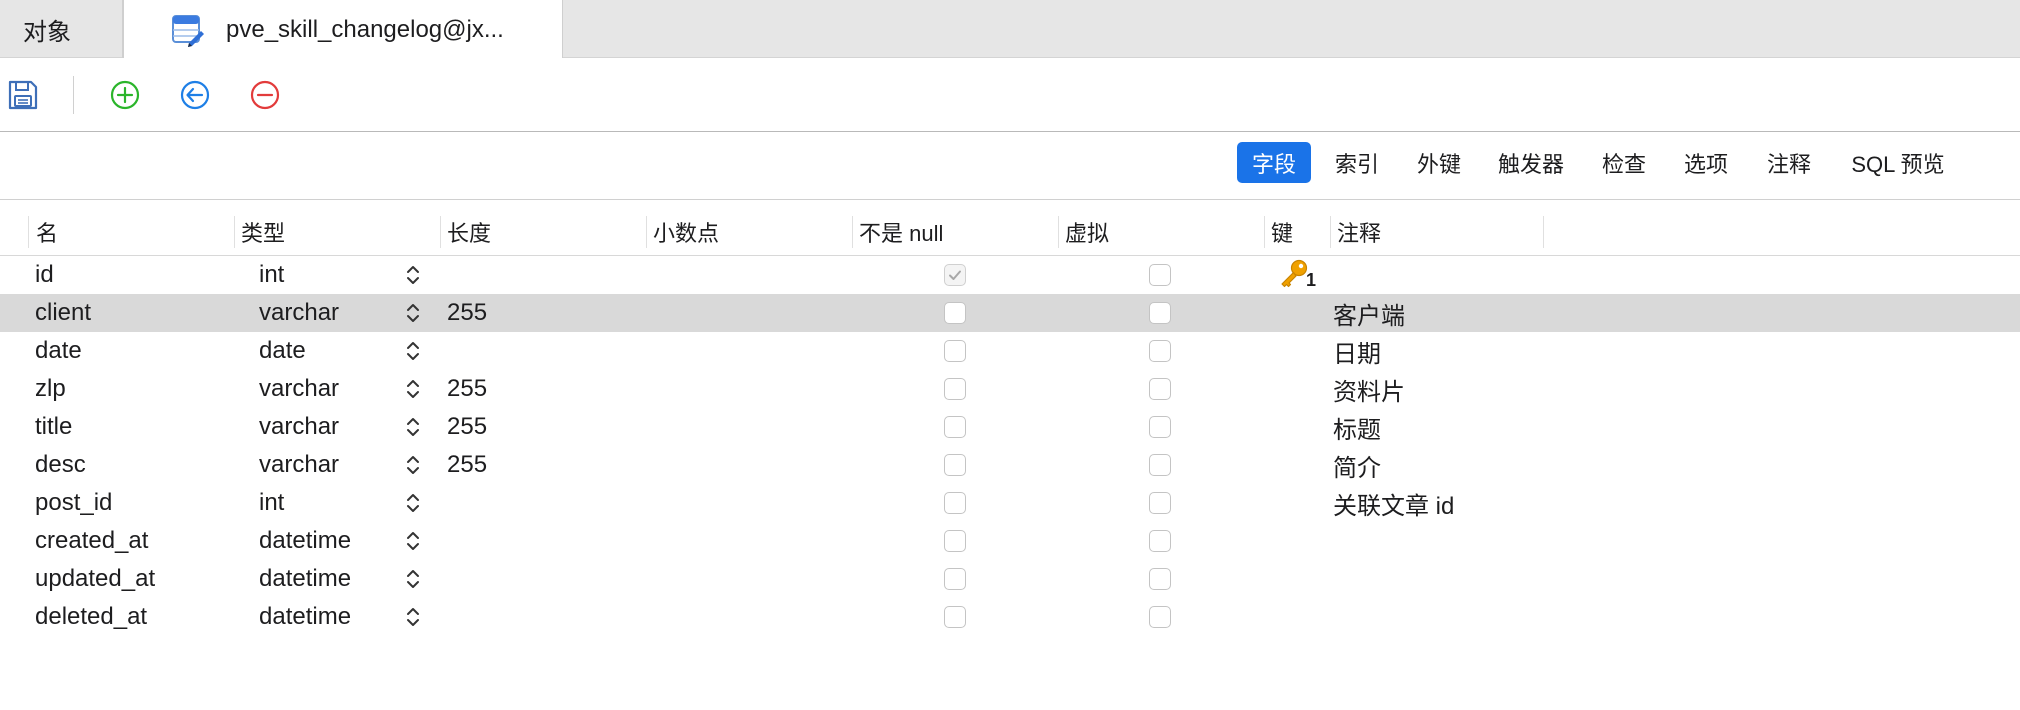 Image resolution: width=2020 pixels, height=710 pixels. I want to click on table-row: date date 日期, so click(1010, 351).